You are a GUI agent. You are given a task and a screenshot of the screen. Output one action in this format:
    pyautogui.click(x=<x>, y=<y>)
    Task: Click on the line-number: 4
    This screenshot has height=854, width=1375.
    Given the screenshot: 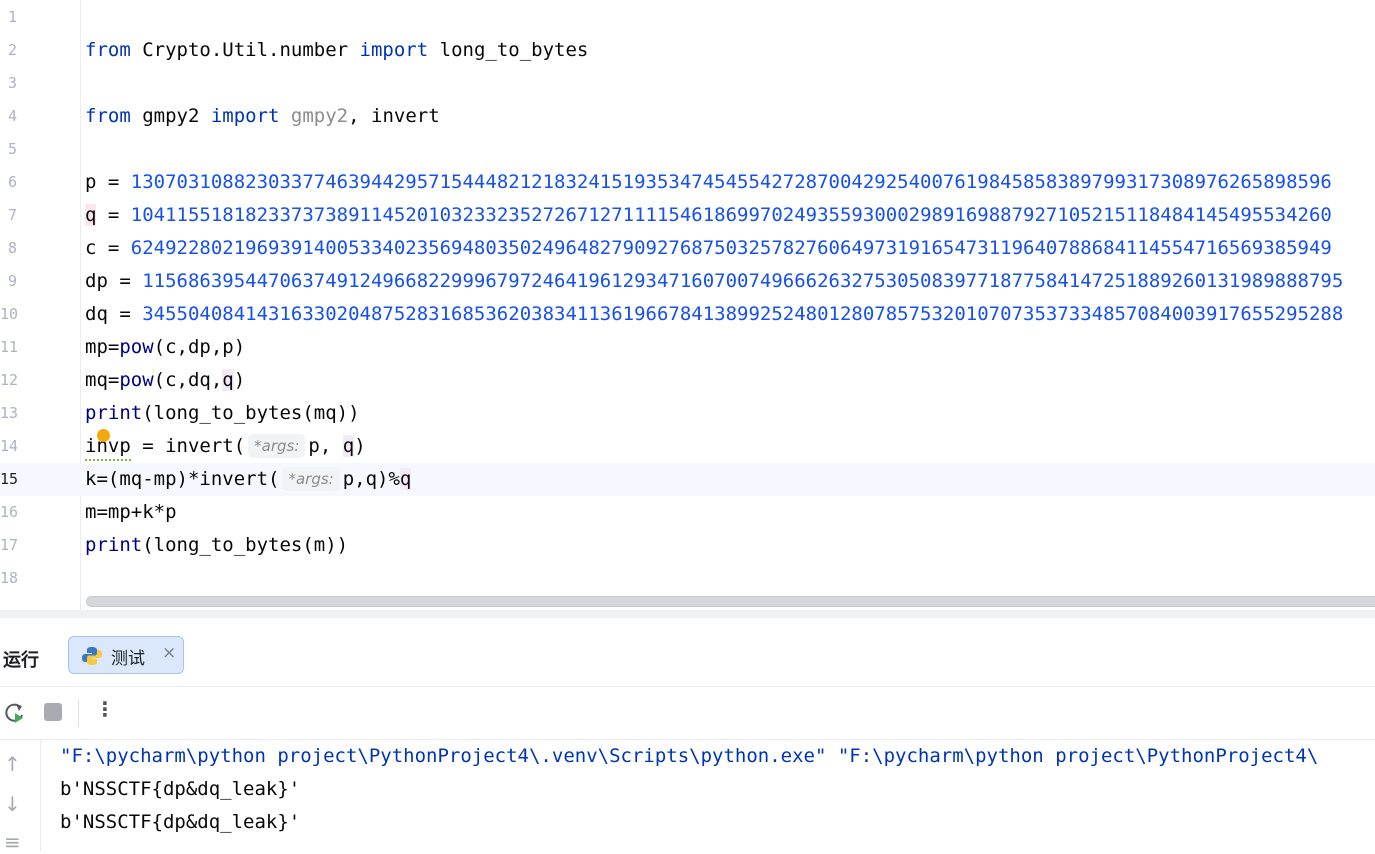 What is the action you would take?
    pyautogui.click(x=12, y=116)
    